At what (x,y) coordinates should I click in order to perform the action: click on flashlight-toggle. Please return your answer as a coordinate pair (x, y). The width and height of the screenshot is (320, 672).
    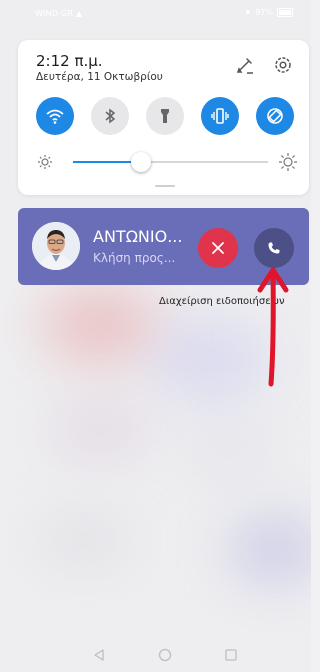
    Looking at the image, I should click on (165, 116).